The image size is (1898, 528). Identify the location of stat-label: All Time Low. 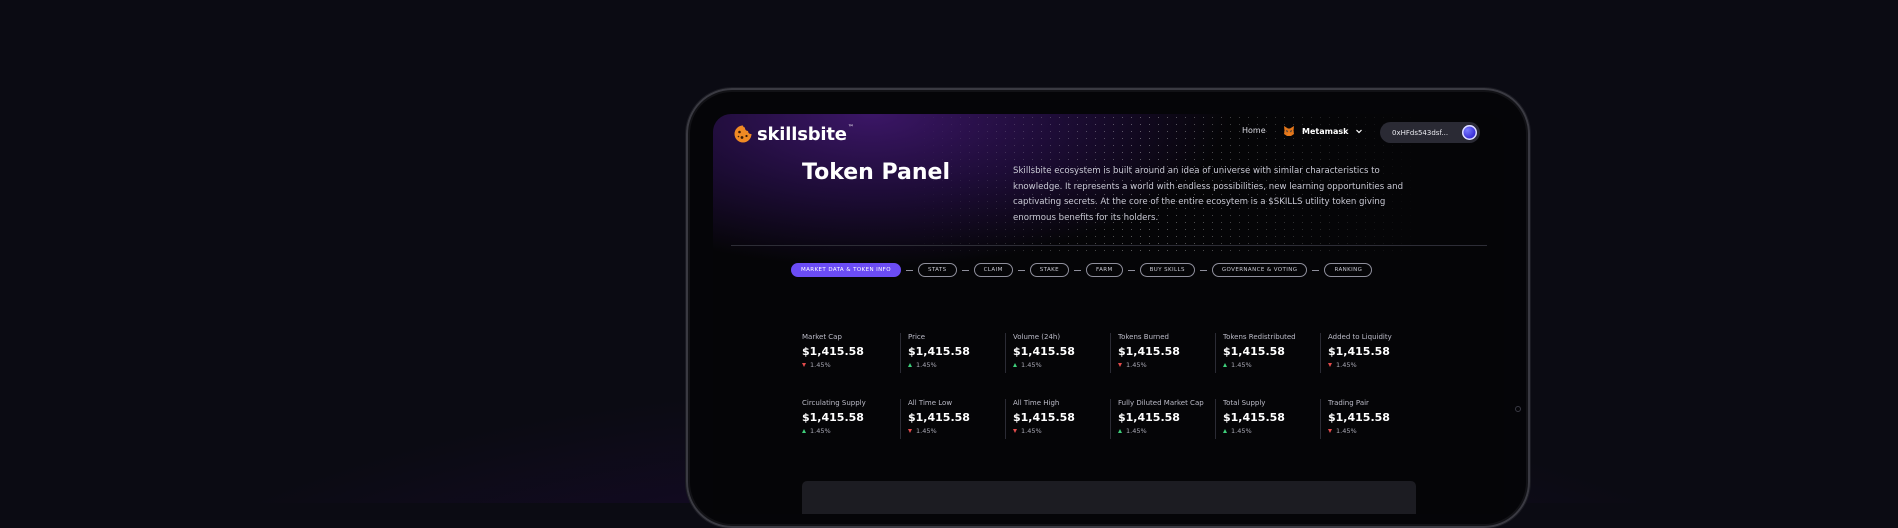
(930, 403).